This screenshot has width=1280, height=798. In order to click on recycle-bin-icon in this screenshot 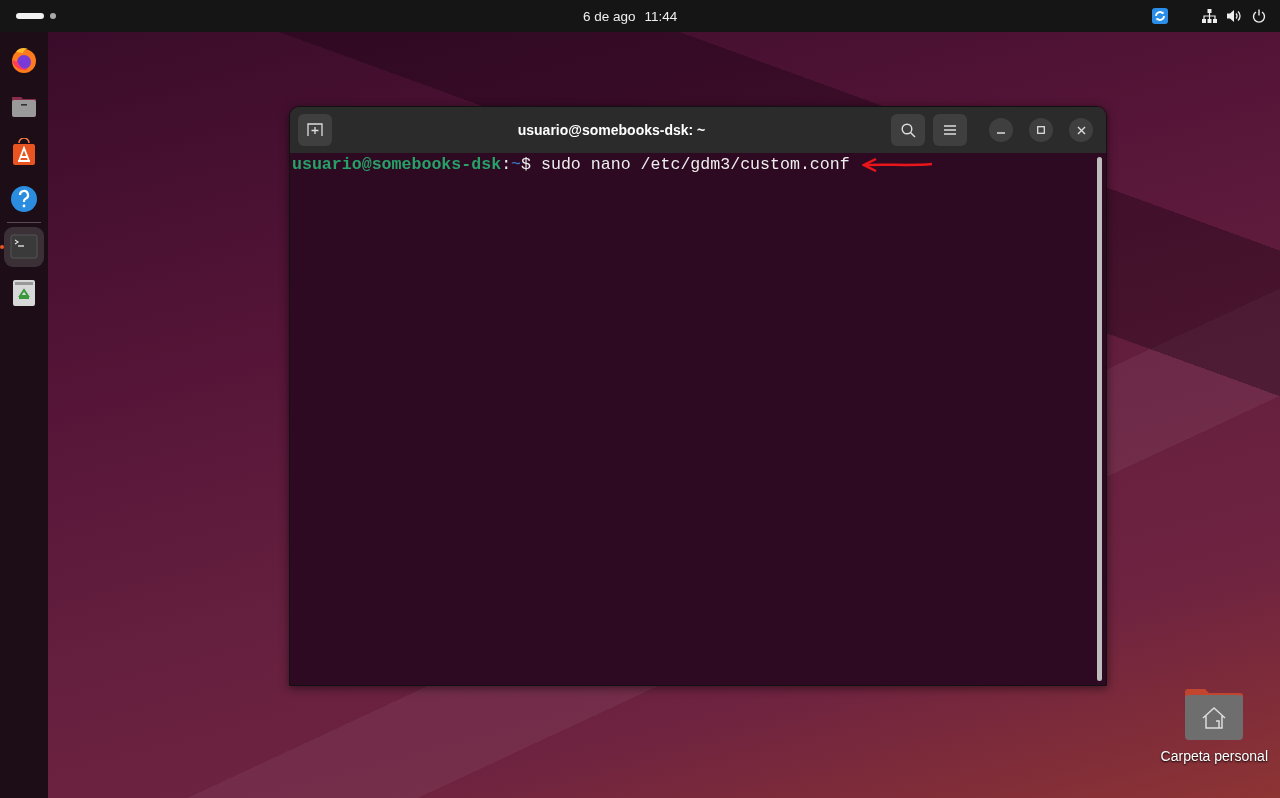, I will do `click(24, 293)`.